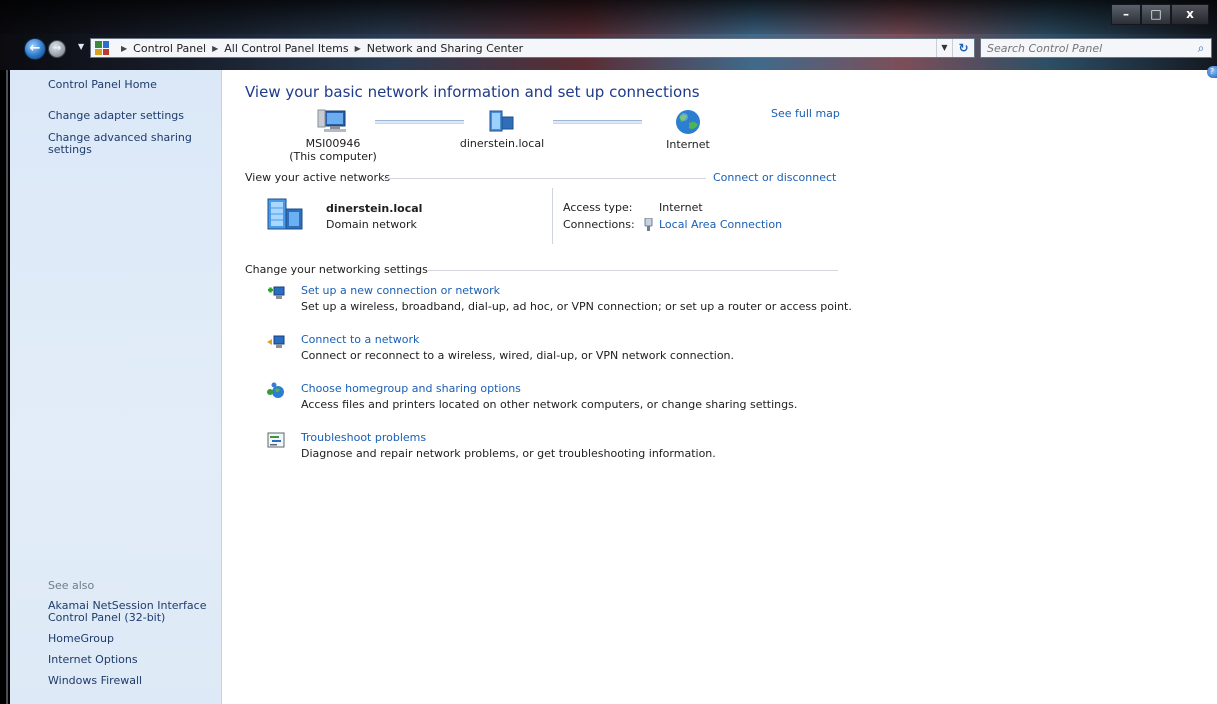 Image resolution: width=1217 pixels, height=704 pixels. I want to click on sidebar-change-advanced-sharing: Change advanced sharing settings, so click(128, 144).